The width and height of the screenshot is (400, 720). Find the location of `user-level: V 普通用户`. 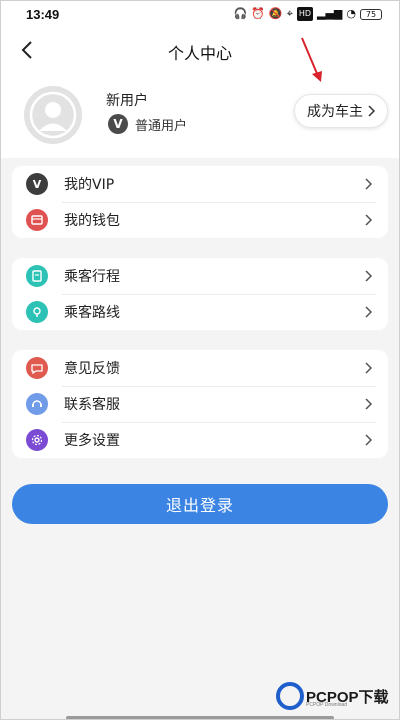

user-level: V 普通用户 is located at coordinates (147, 124).